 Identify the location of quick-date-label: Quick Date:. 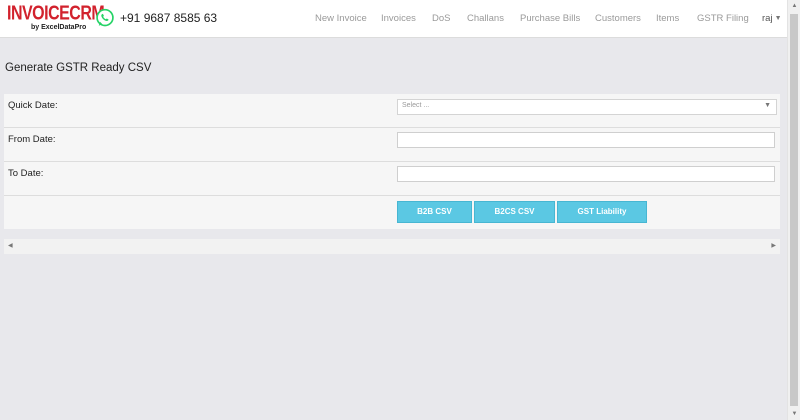
(33, 105).